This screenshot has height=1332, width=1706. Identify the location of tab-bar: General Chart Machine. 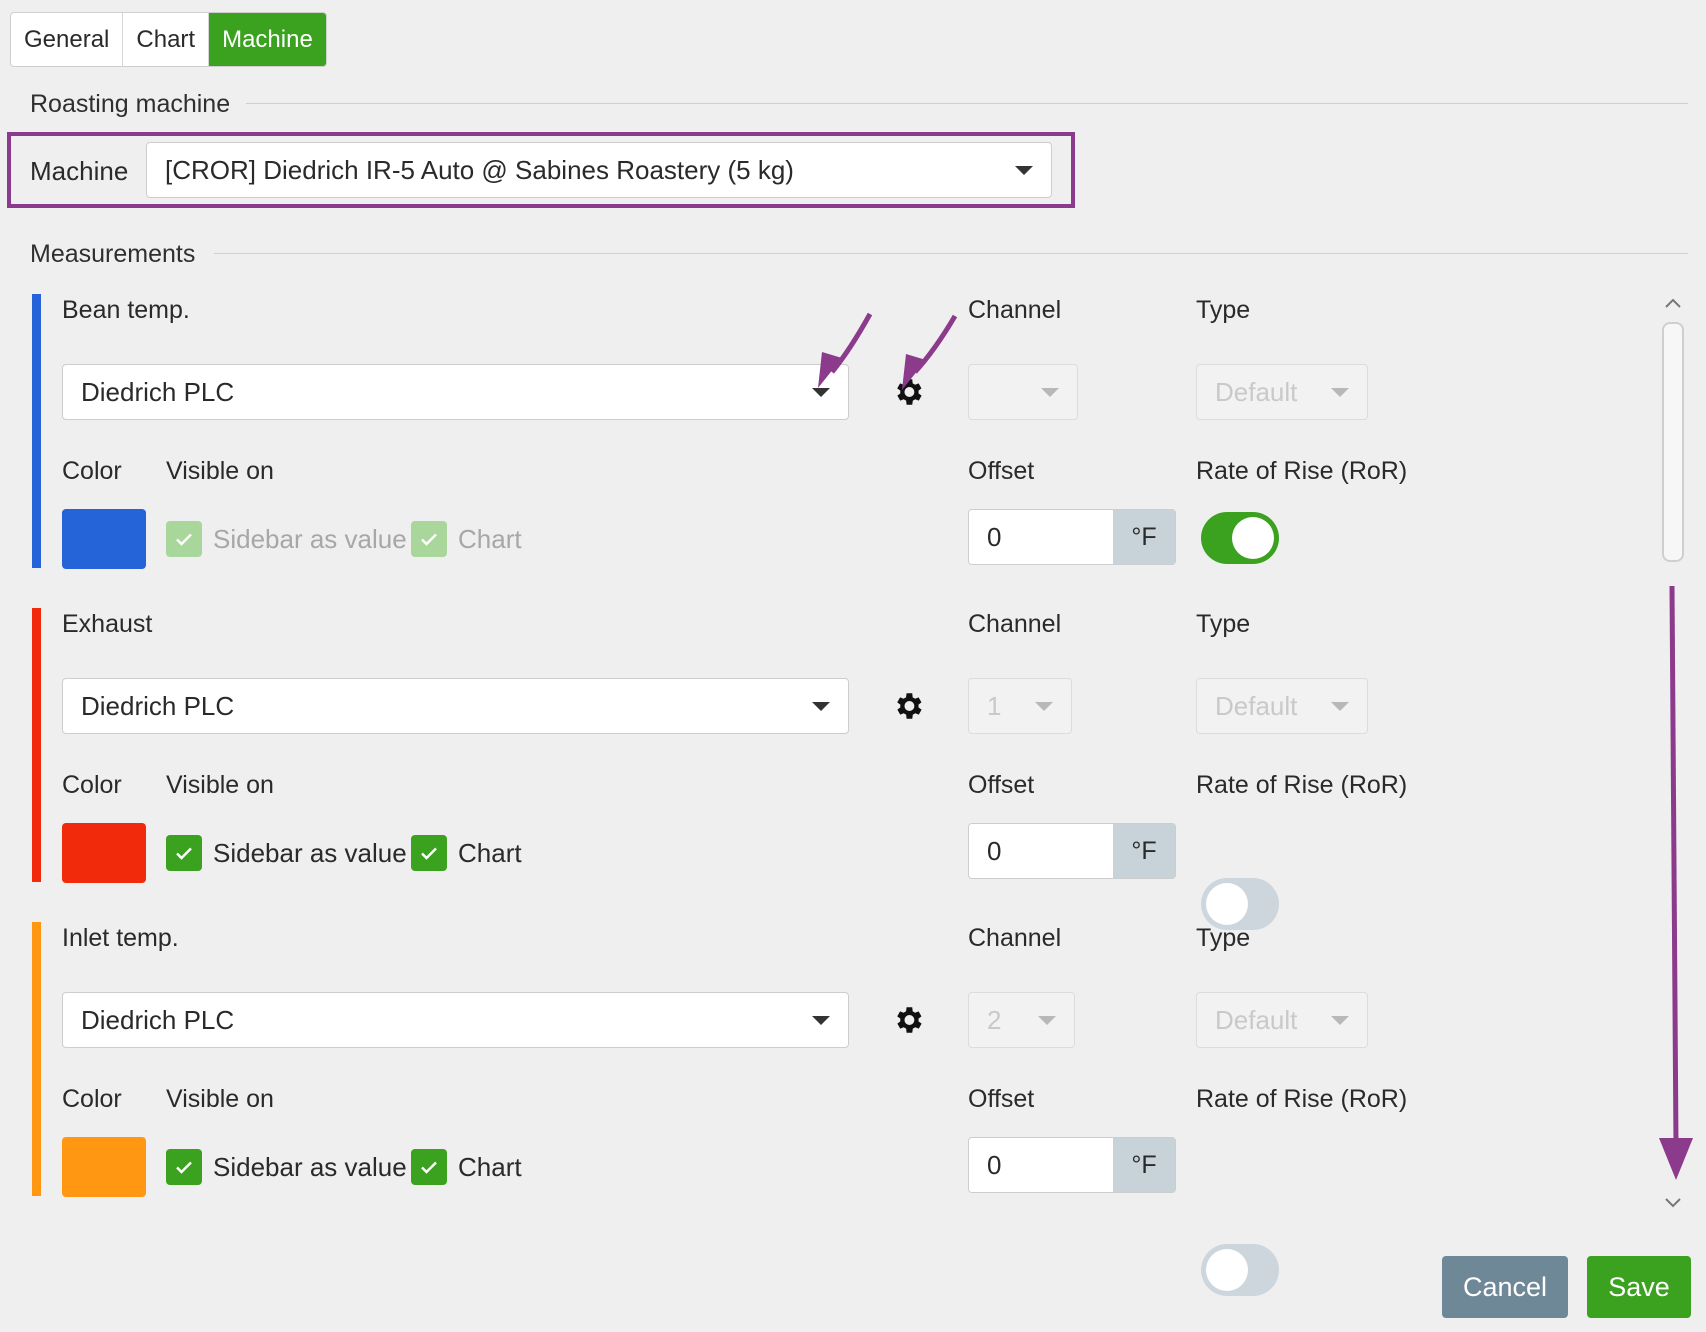
(168, 39).